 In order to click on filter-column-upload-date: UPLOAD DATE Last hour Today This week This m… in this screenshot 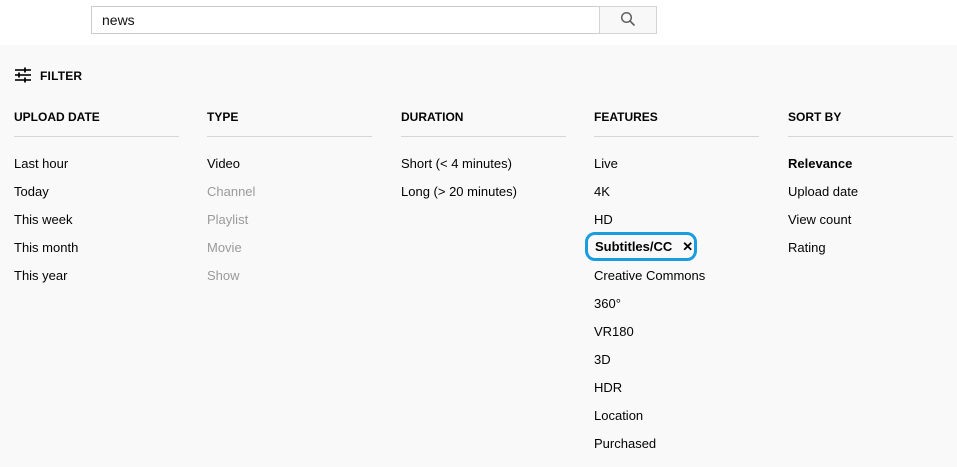, I will do `click(96, 199)`.